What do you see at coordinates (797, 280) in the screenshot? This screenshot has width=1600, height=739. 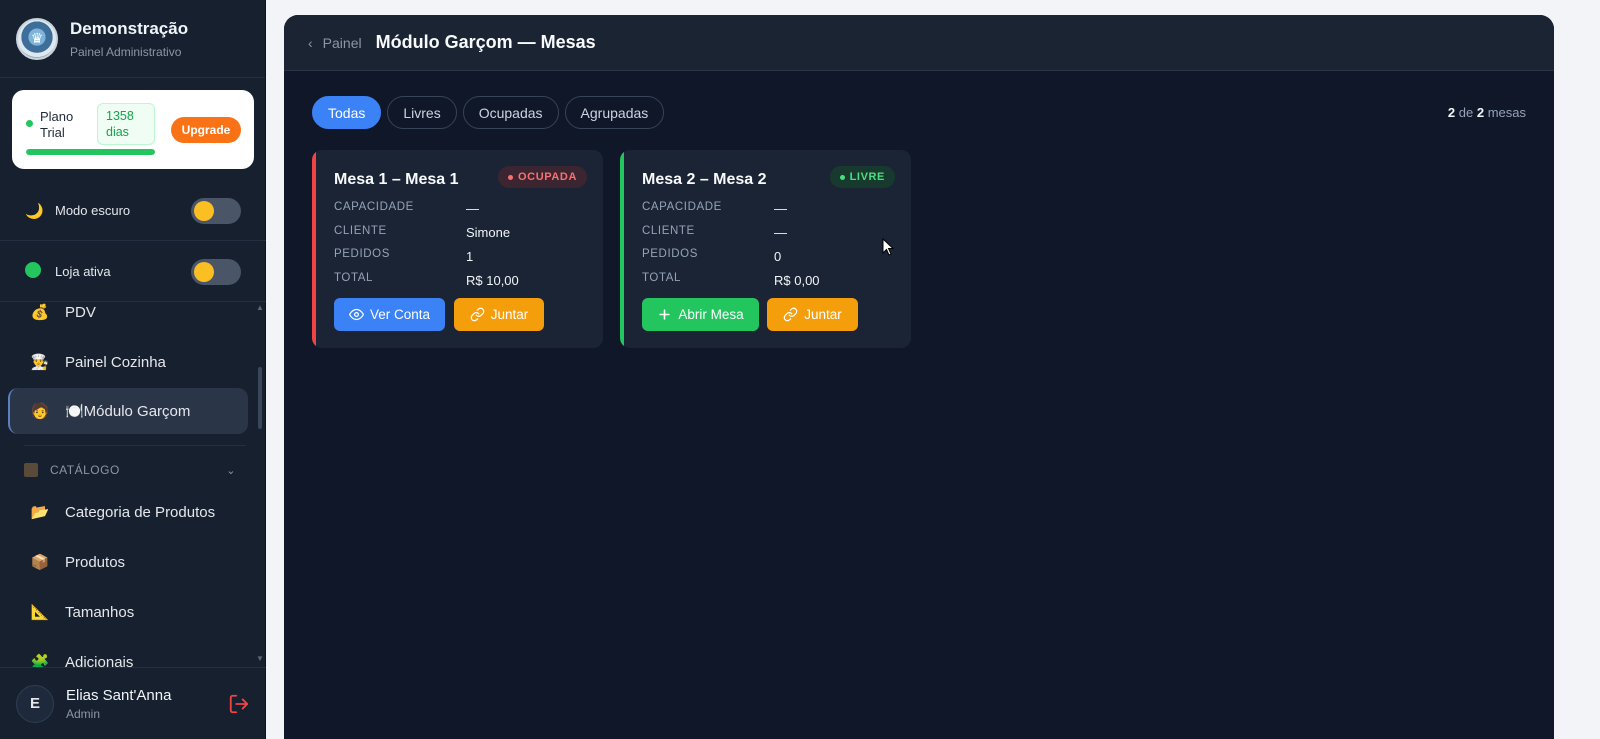 I see `total-value: R$ 0,00` at bounding box center [797, 280].